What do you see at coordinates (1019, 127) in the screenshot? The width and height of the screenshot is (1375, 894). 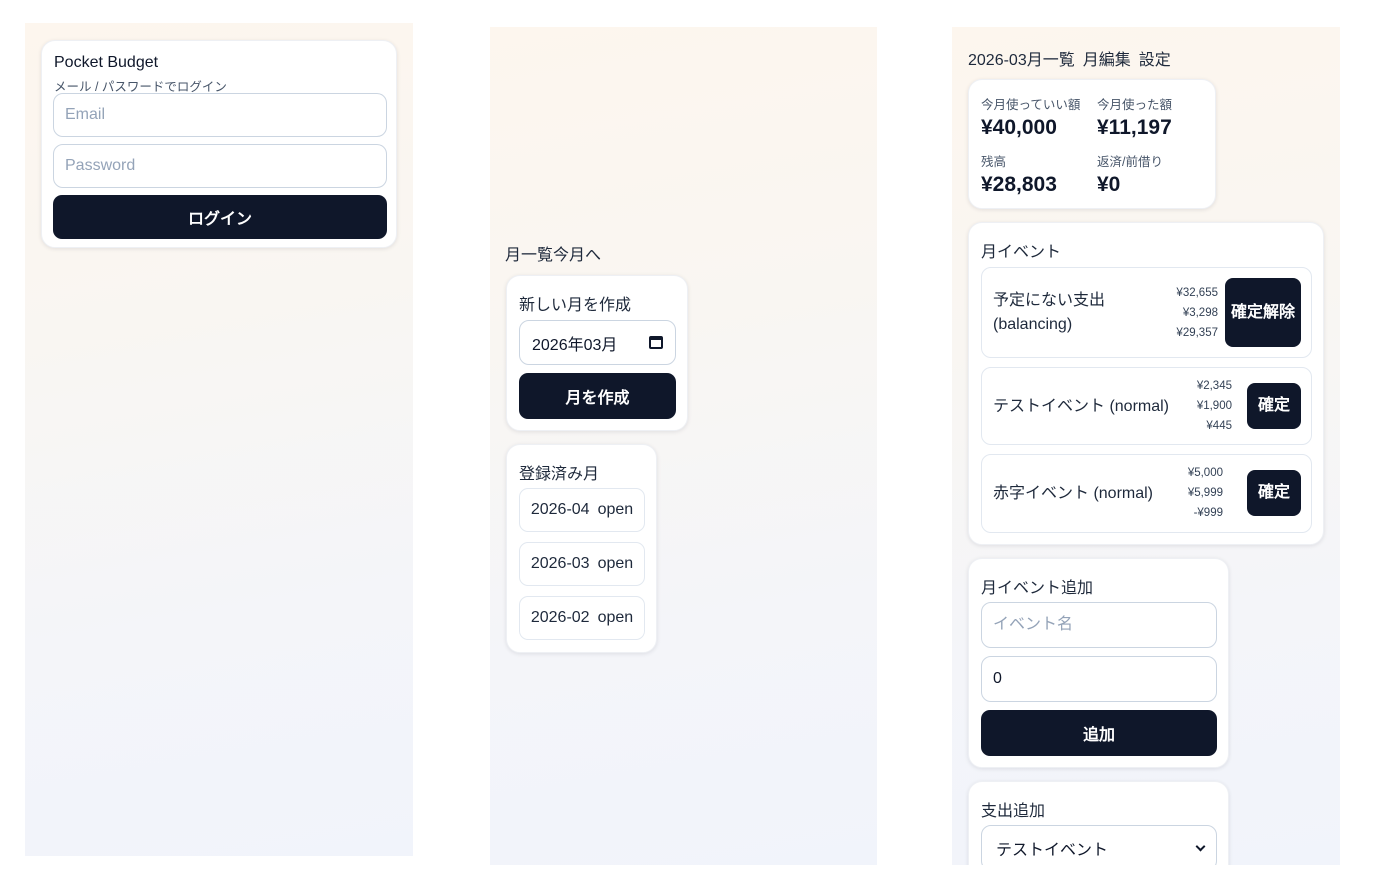 I see `budget-value: ¥40,000` at bounding box center [1019, 127].